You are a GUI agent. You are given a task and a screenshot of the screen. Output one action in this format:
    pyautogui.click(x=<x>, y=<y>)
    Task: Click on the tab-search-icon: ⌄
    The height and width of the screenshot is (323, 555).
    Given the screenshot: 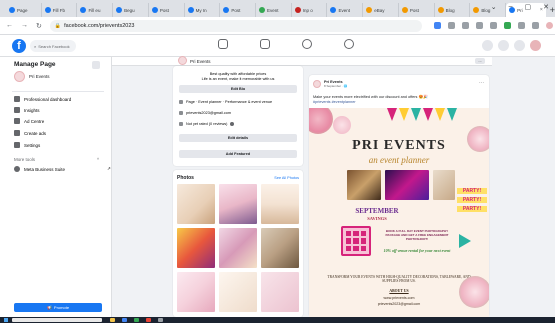 What is the action you would take?
    pyautogui.click(x=494, y=7)
    